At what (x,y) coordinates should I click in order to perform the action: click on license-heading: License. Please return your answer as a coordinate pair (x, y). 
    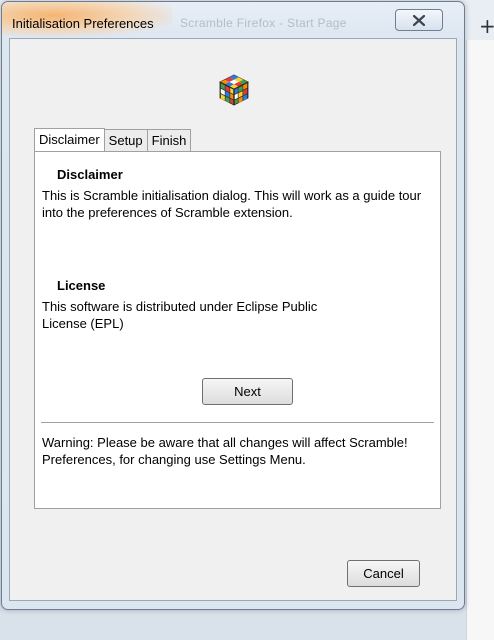
    Looking at the image, I should click on (81, 285).